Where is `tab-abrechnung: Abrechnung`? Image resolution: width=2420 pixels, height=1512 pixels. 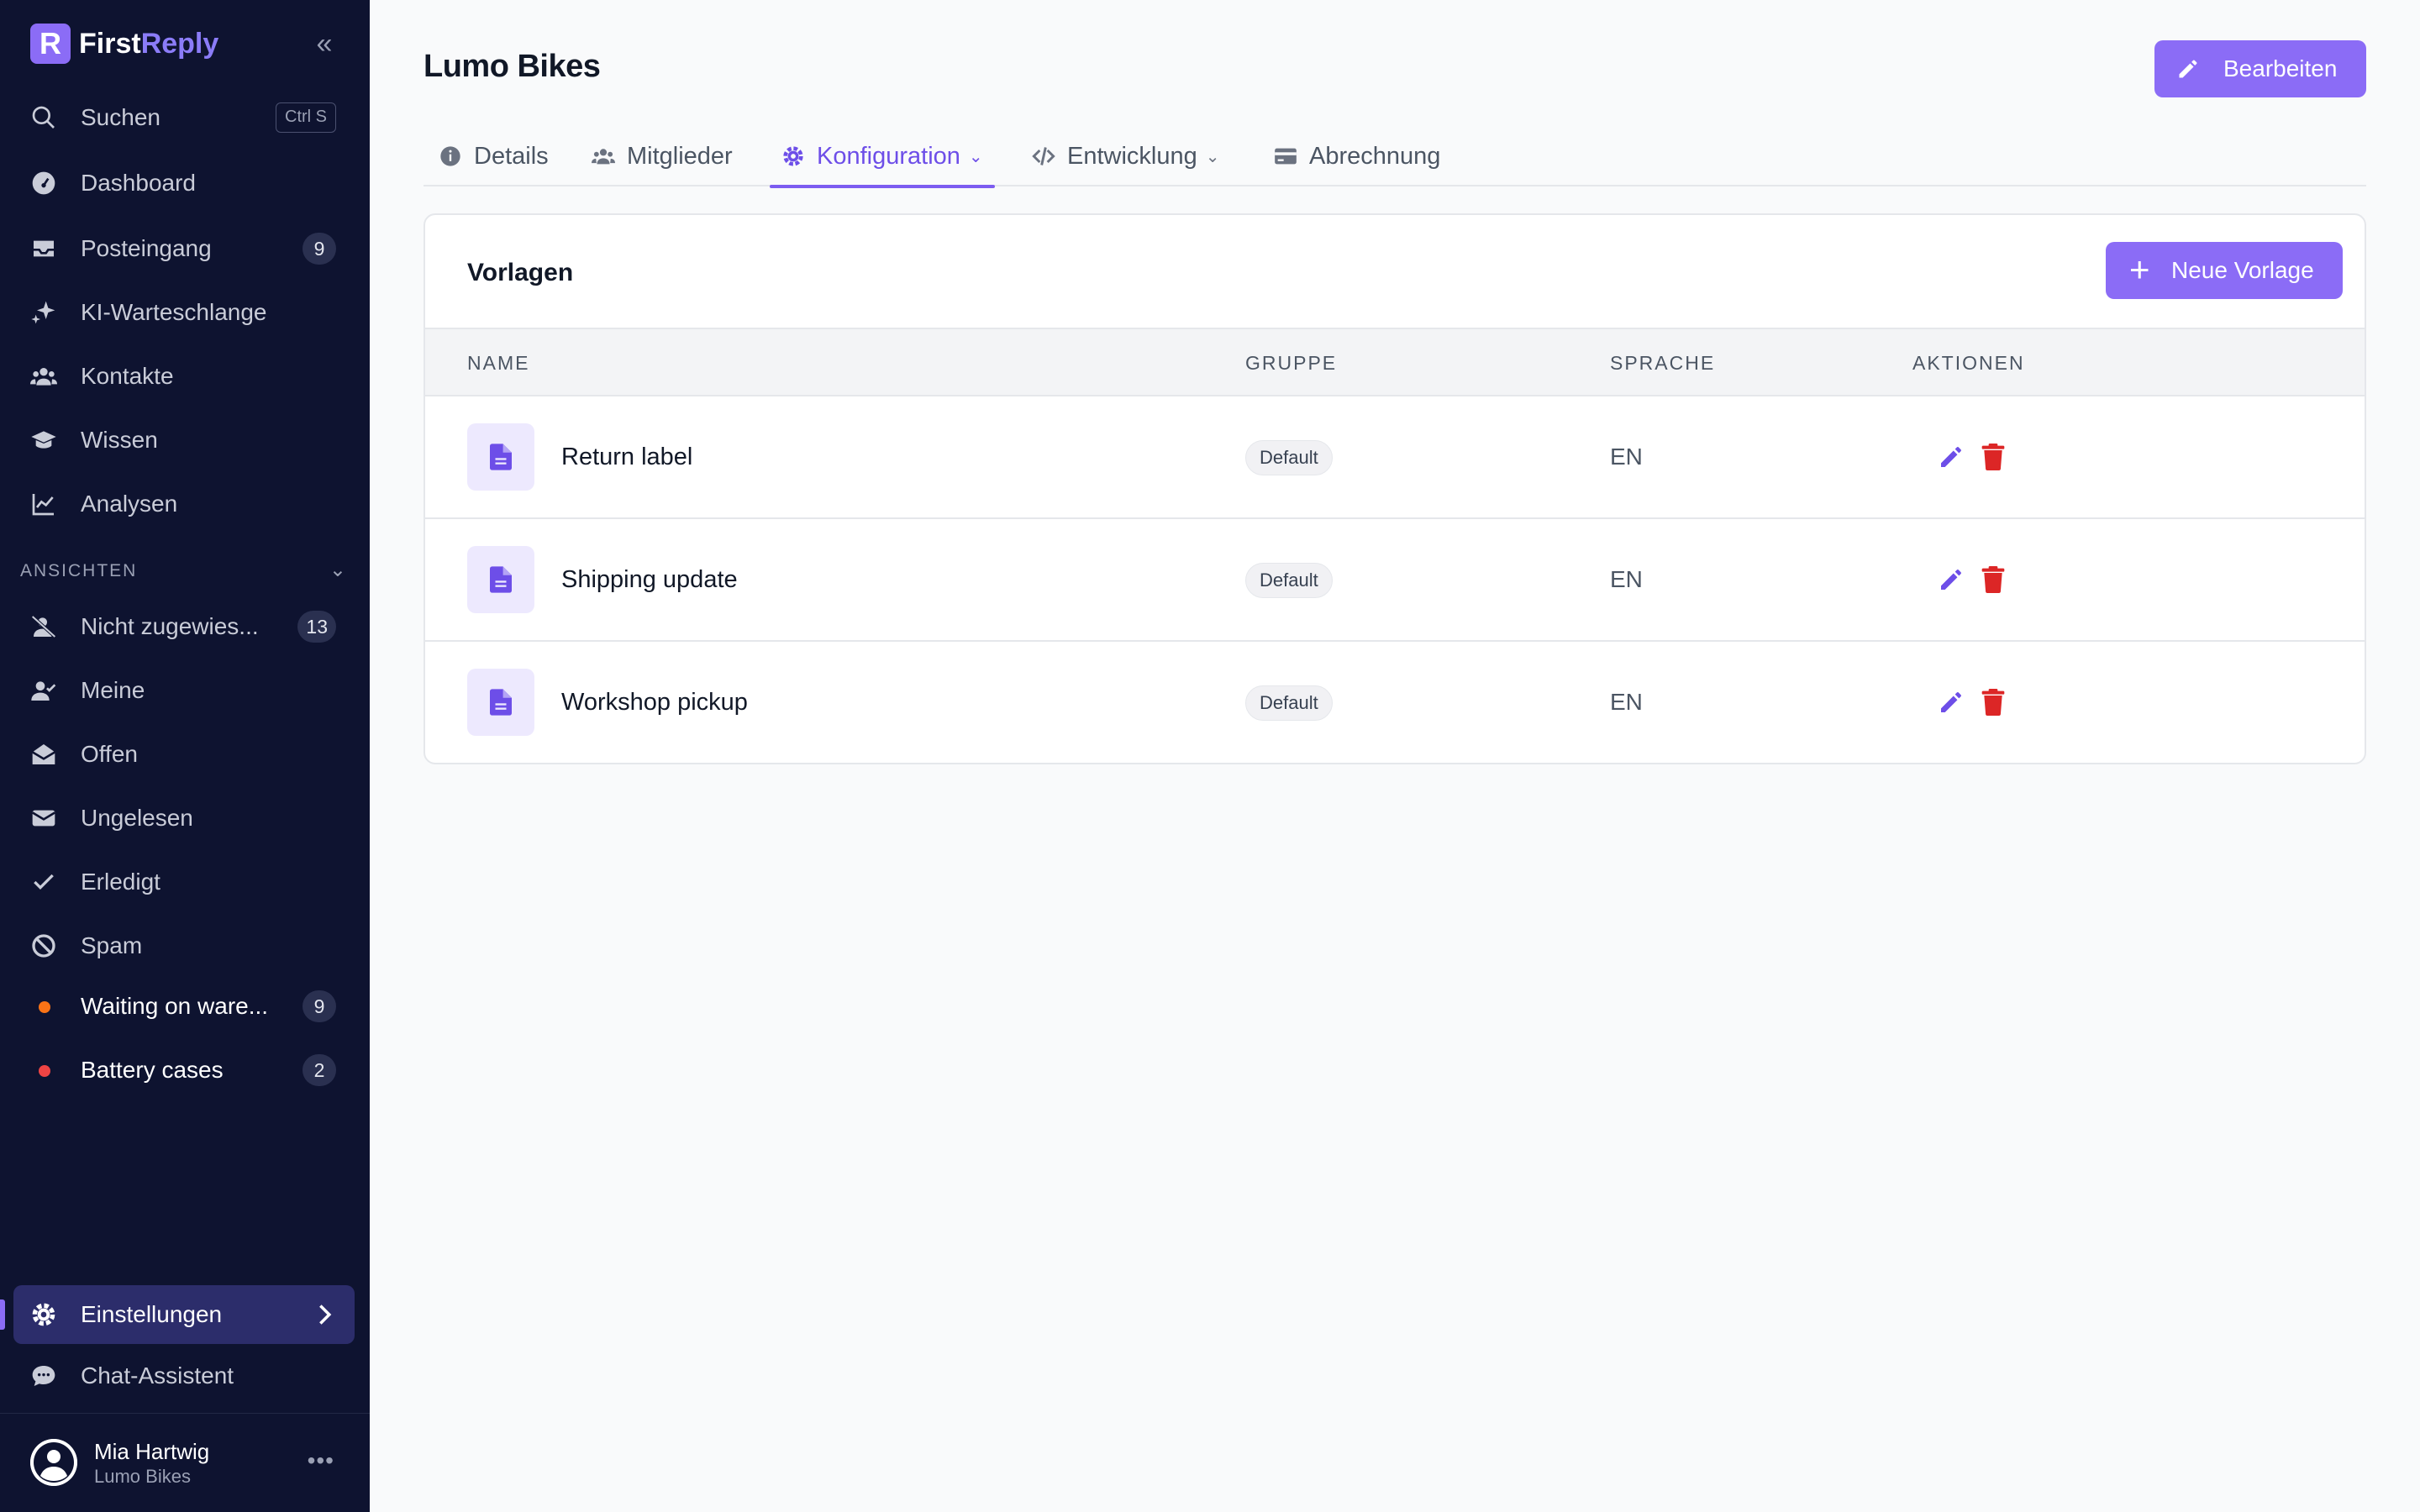
tab-abrechnung: Abrechnung is located at coordinates (1357, 156).